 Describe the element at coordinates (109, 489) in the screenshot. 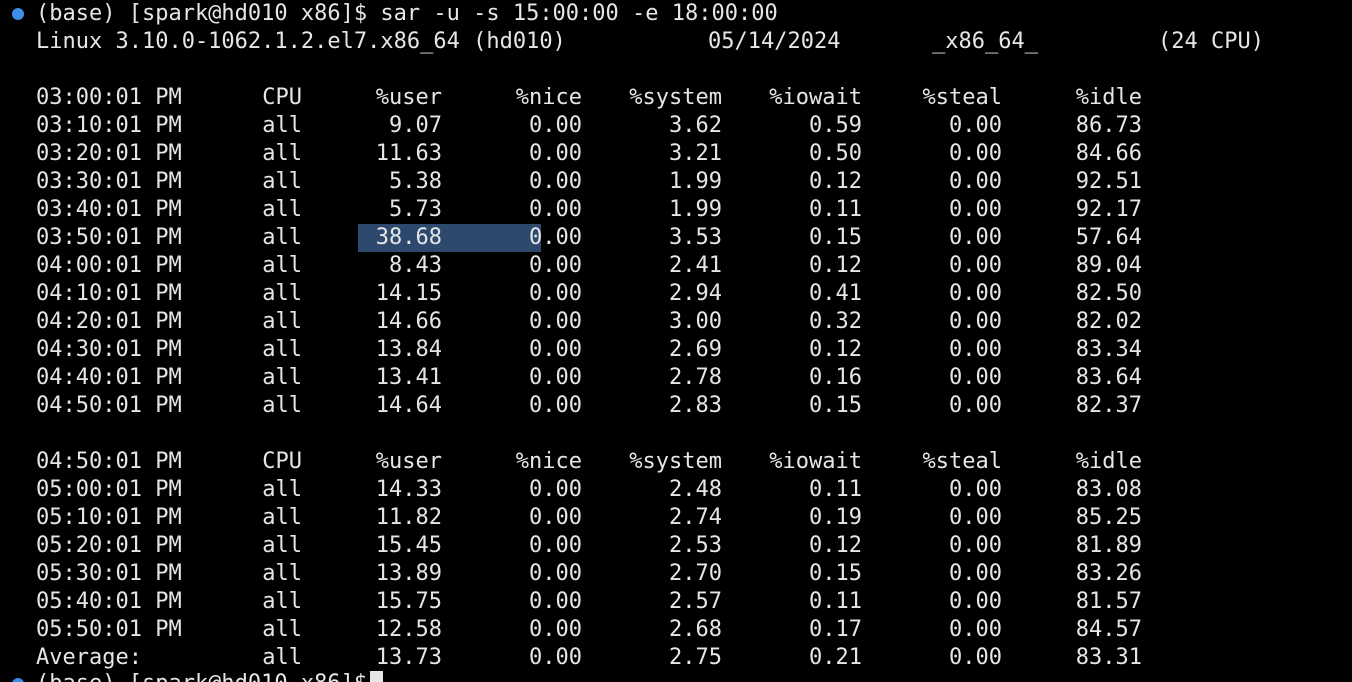

I see `row-time: 05:00:01 PM` at that location.